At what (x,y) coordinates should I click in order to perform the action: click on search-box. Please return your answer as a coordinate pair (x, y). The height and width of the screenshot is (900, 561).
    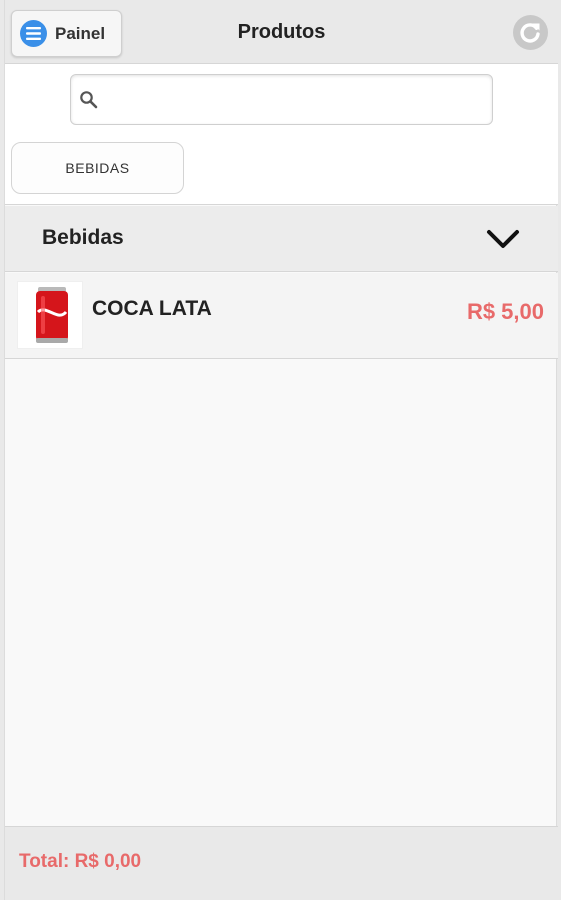
    Looking at the image, I should click on (281, 99).